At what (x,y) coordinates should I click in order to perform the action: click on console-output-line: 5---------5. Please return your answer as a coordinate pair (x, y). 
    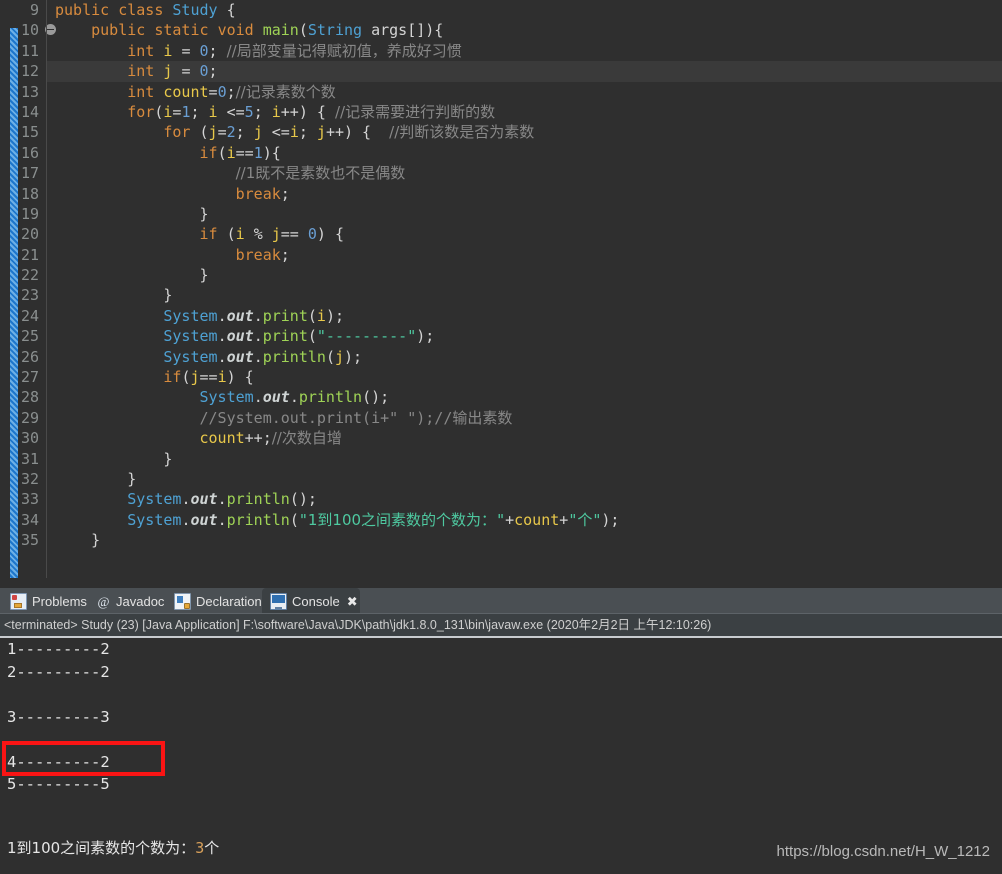
    Looking at the image, I should click on (58, 784).